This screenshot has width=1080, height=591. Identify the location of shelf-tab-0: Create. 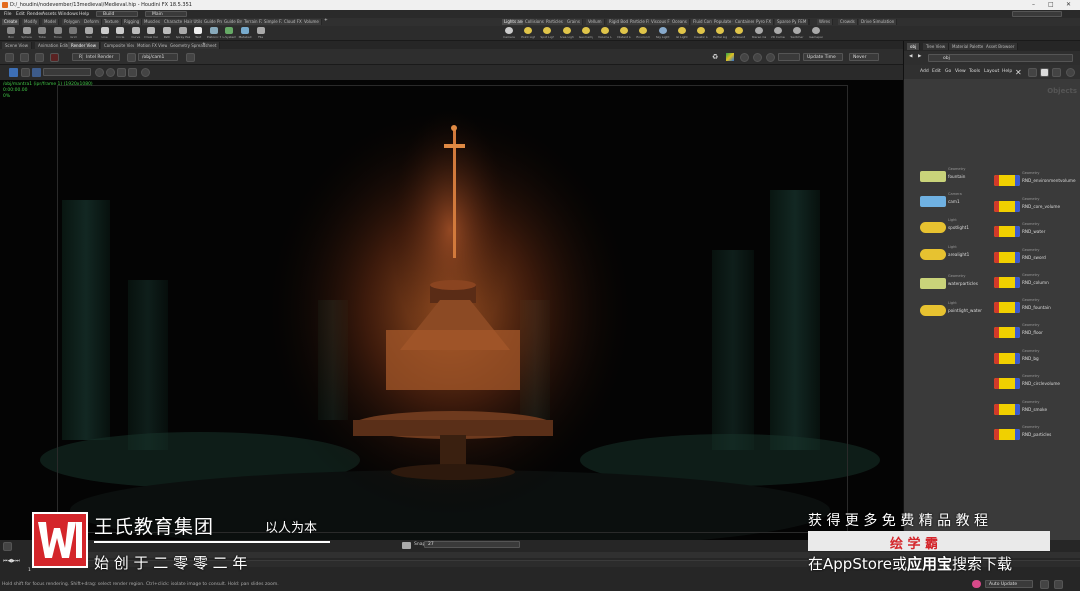
(11, 22).